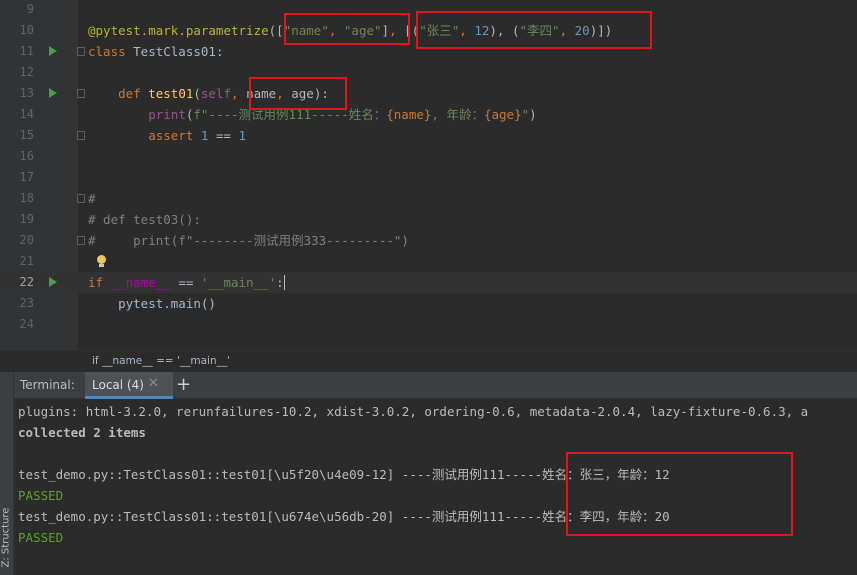 The height and width of the screenshot is (575, 857). I want to click on line-number: 20, so click(26, 240).